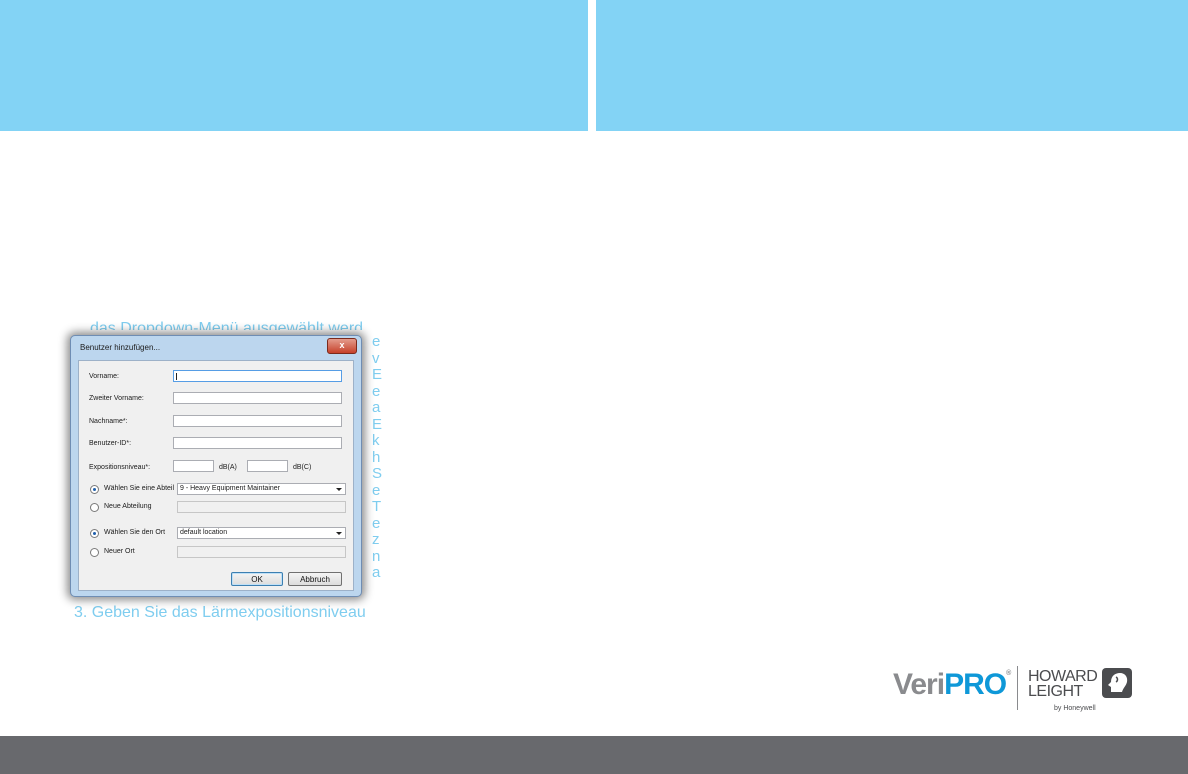 This screenshot has width=1188, height=774. Describe the element at coordinates (975, 684) in the screenshot. I see `pro-text: PRO` at that location.